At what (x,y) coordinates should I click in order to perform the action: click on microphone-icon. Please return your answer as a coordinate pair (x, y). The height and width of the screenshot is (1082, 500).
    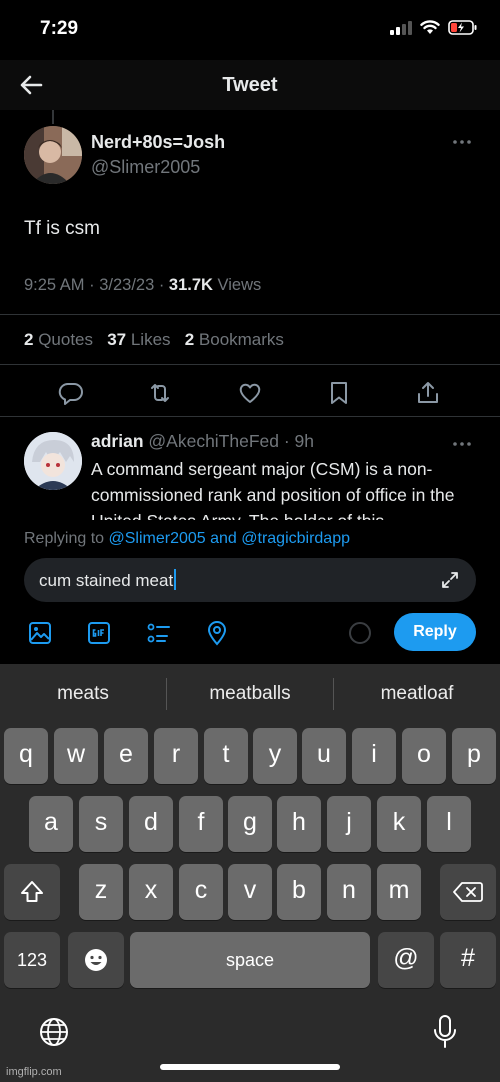
    Looking at the image, I should click on (445, 1032).